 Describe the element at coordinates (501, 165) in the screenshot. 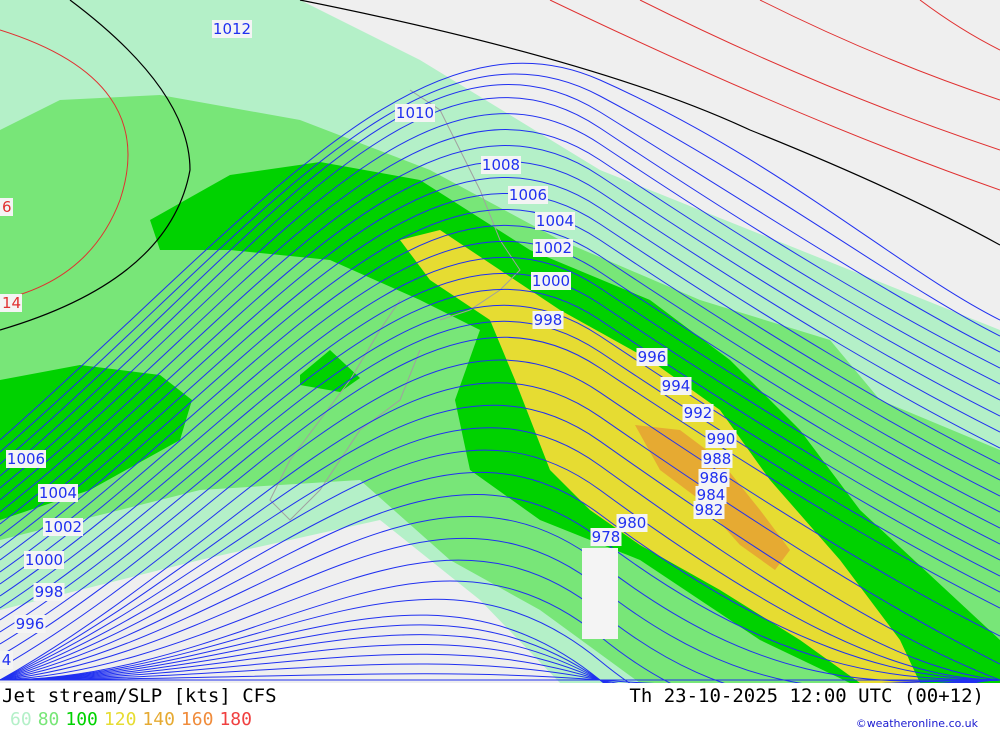

I see `isobar-label: 1008` at that location.